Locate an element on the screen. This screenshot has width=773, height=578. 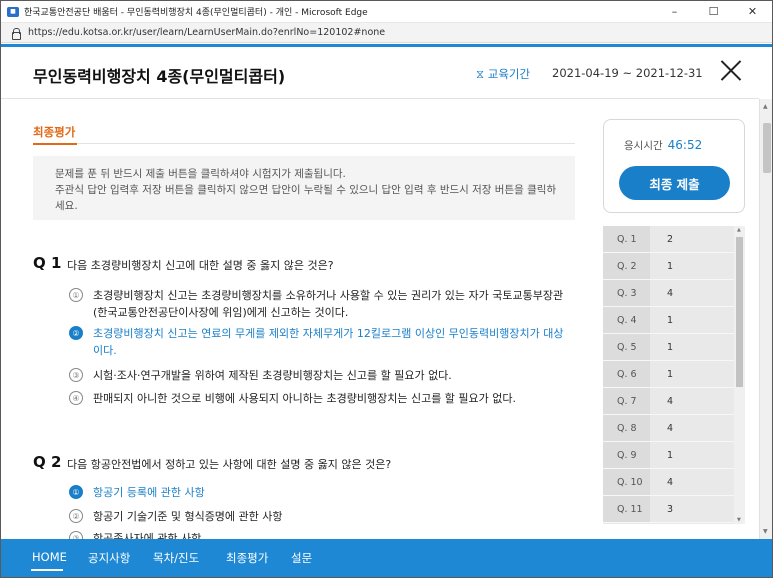
answer-sheet-row: Q. 51 is located at coordinates (668, 347).